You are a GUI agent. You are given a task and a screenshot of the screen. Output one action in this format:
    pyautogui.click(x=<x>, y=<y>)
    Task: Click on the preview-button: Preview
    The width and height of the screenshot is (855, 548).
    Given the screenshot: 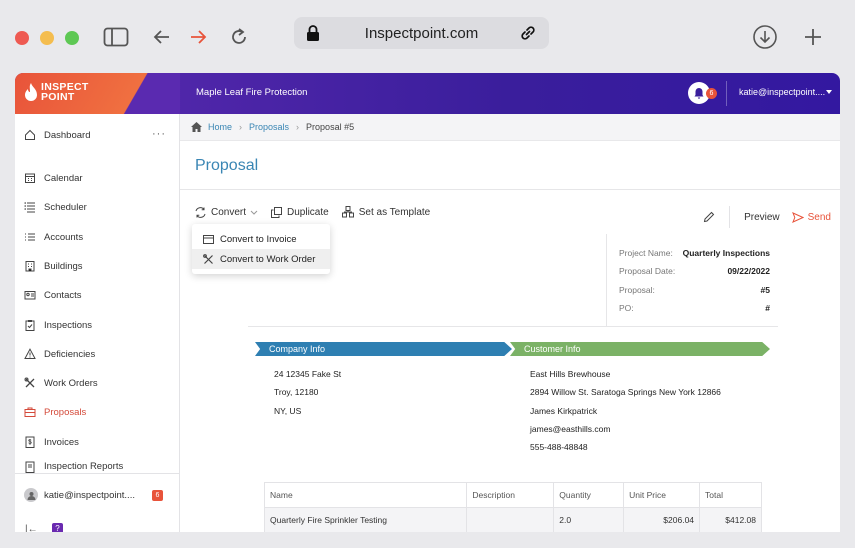 What is the action you would take?
    pyautogui.click(x=762, y=217)
    